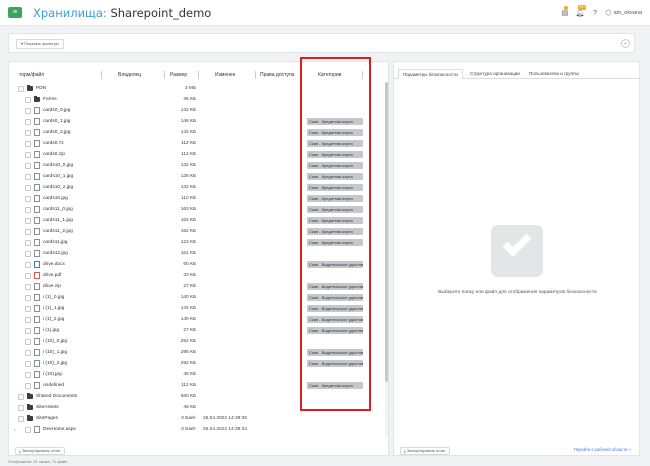  Describe the element at coordinates (14, 429) in the screenshot. I see `chevron-right-icon: ›` at that location.